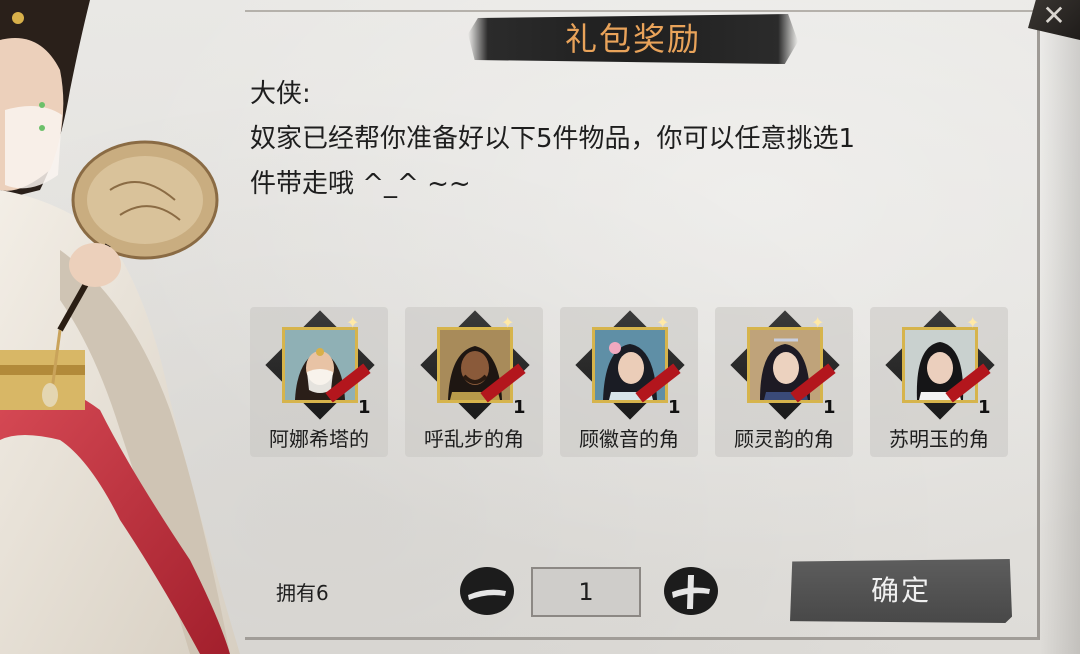  What do you see at coordinates (553, 139) in the screenshot?
I see `message-line-2: 奴家已经帮你准备好以下5件物品，你可以任意挑选1` at bounding box center [553, 139].